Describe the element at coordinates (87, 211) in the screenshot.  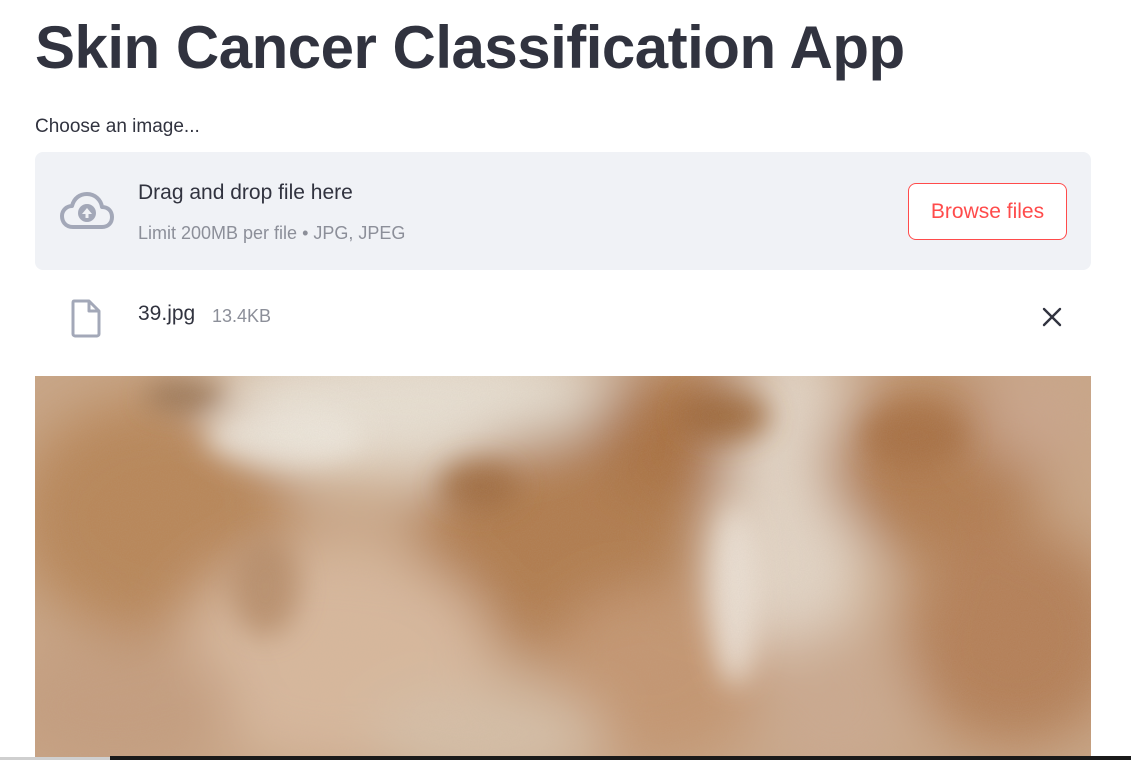
I see `cloud-upload-icon` at that location.